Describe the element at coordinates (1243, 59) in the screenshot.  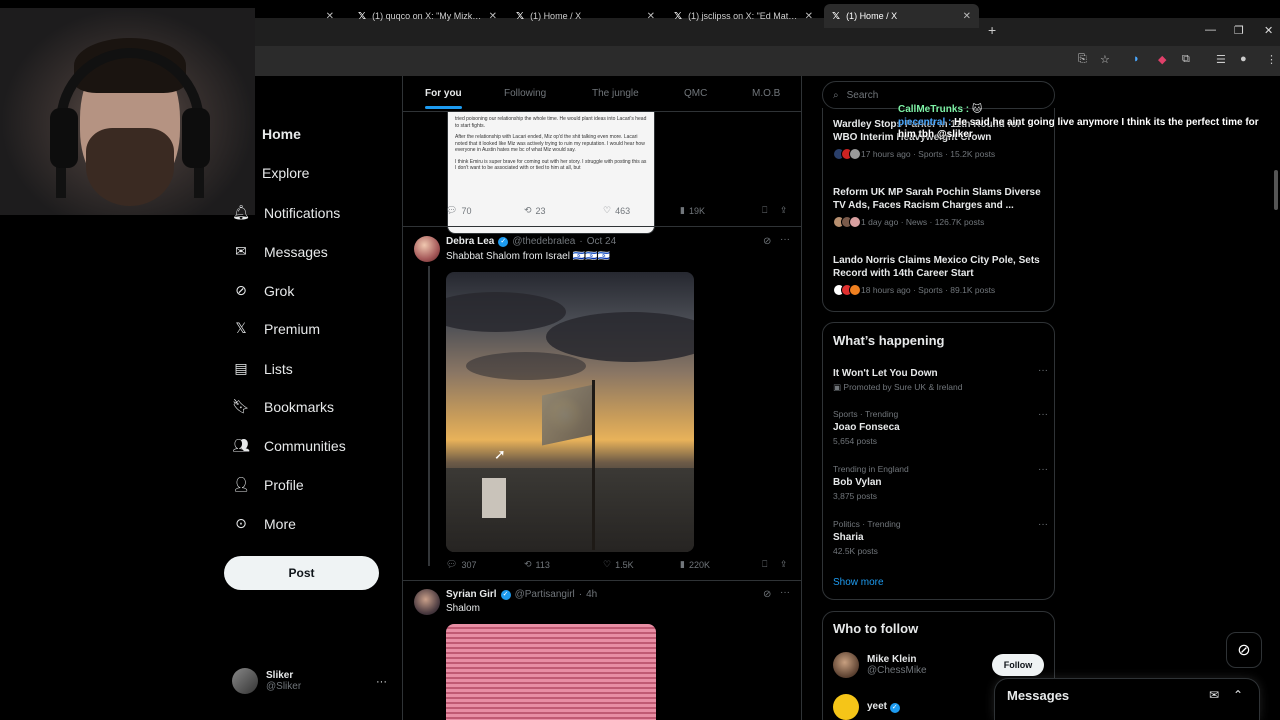
I see `profile-avatar-icon: ●` at that location.